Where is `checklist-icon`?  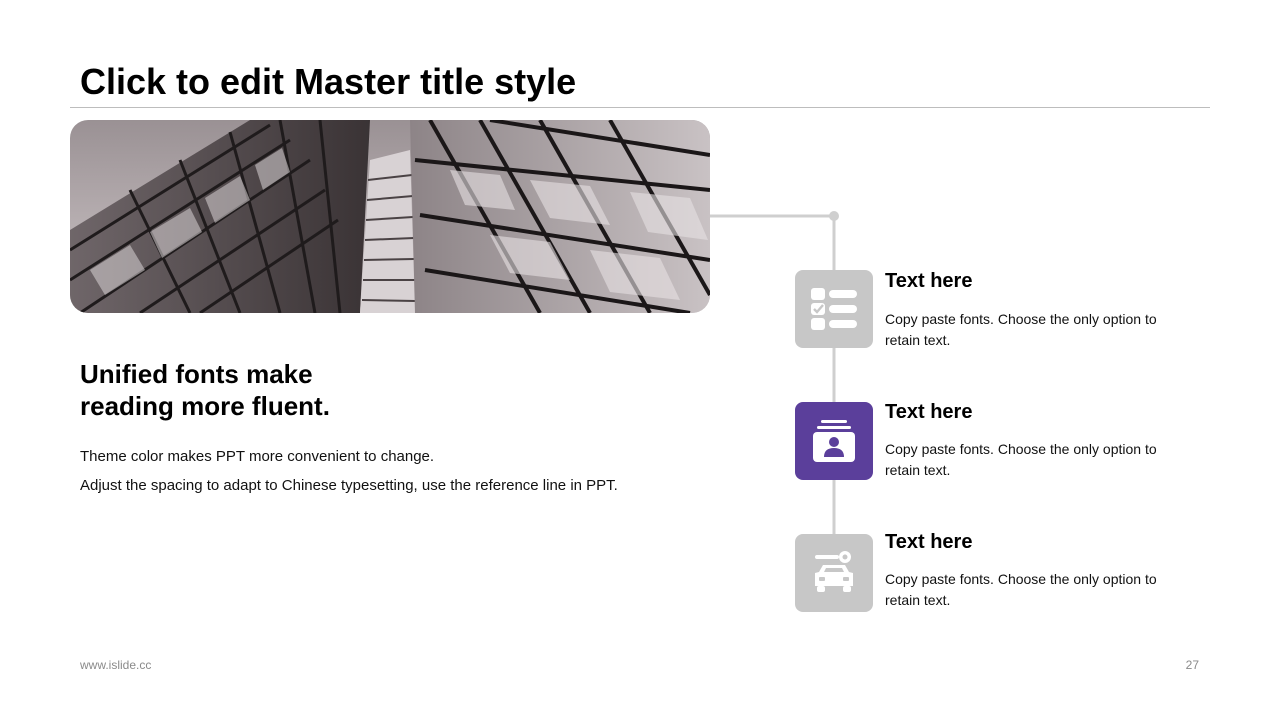
checklist-icon is located at coordinates (834, 309).